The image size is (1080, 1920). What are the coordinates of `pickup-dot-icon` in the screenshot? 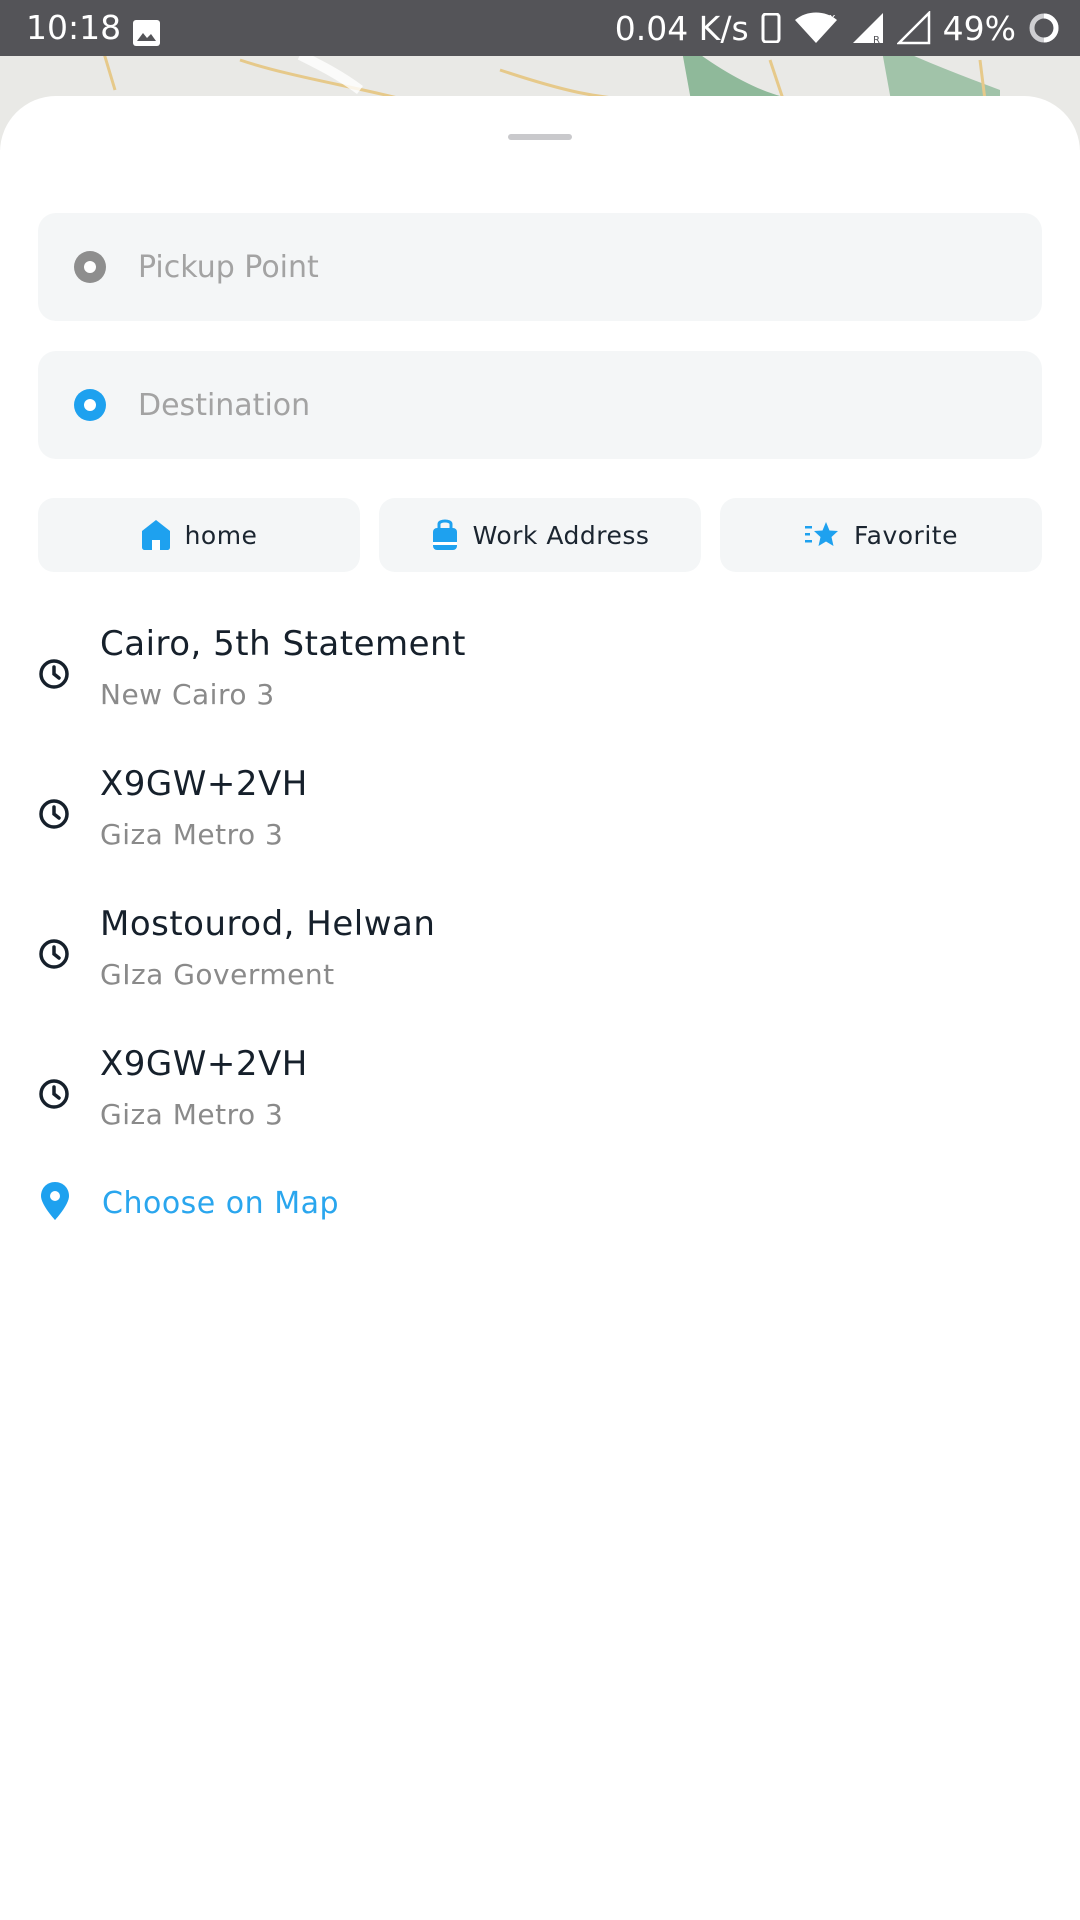 It's located at (90, 267).